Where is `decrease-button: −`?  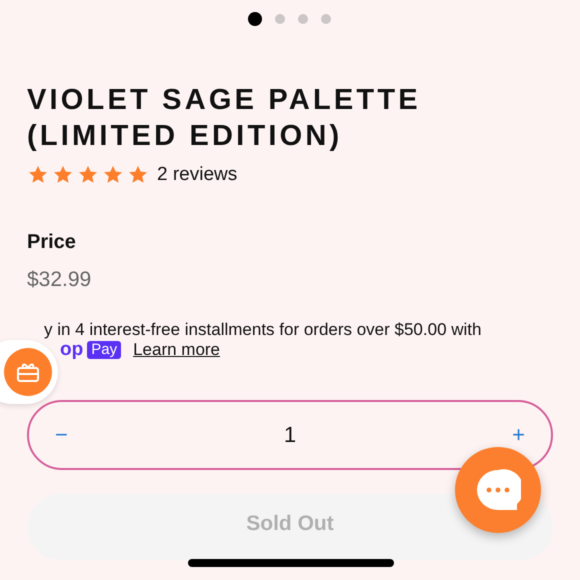 decrease-button: − is located at coordinates (61, 435).